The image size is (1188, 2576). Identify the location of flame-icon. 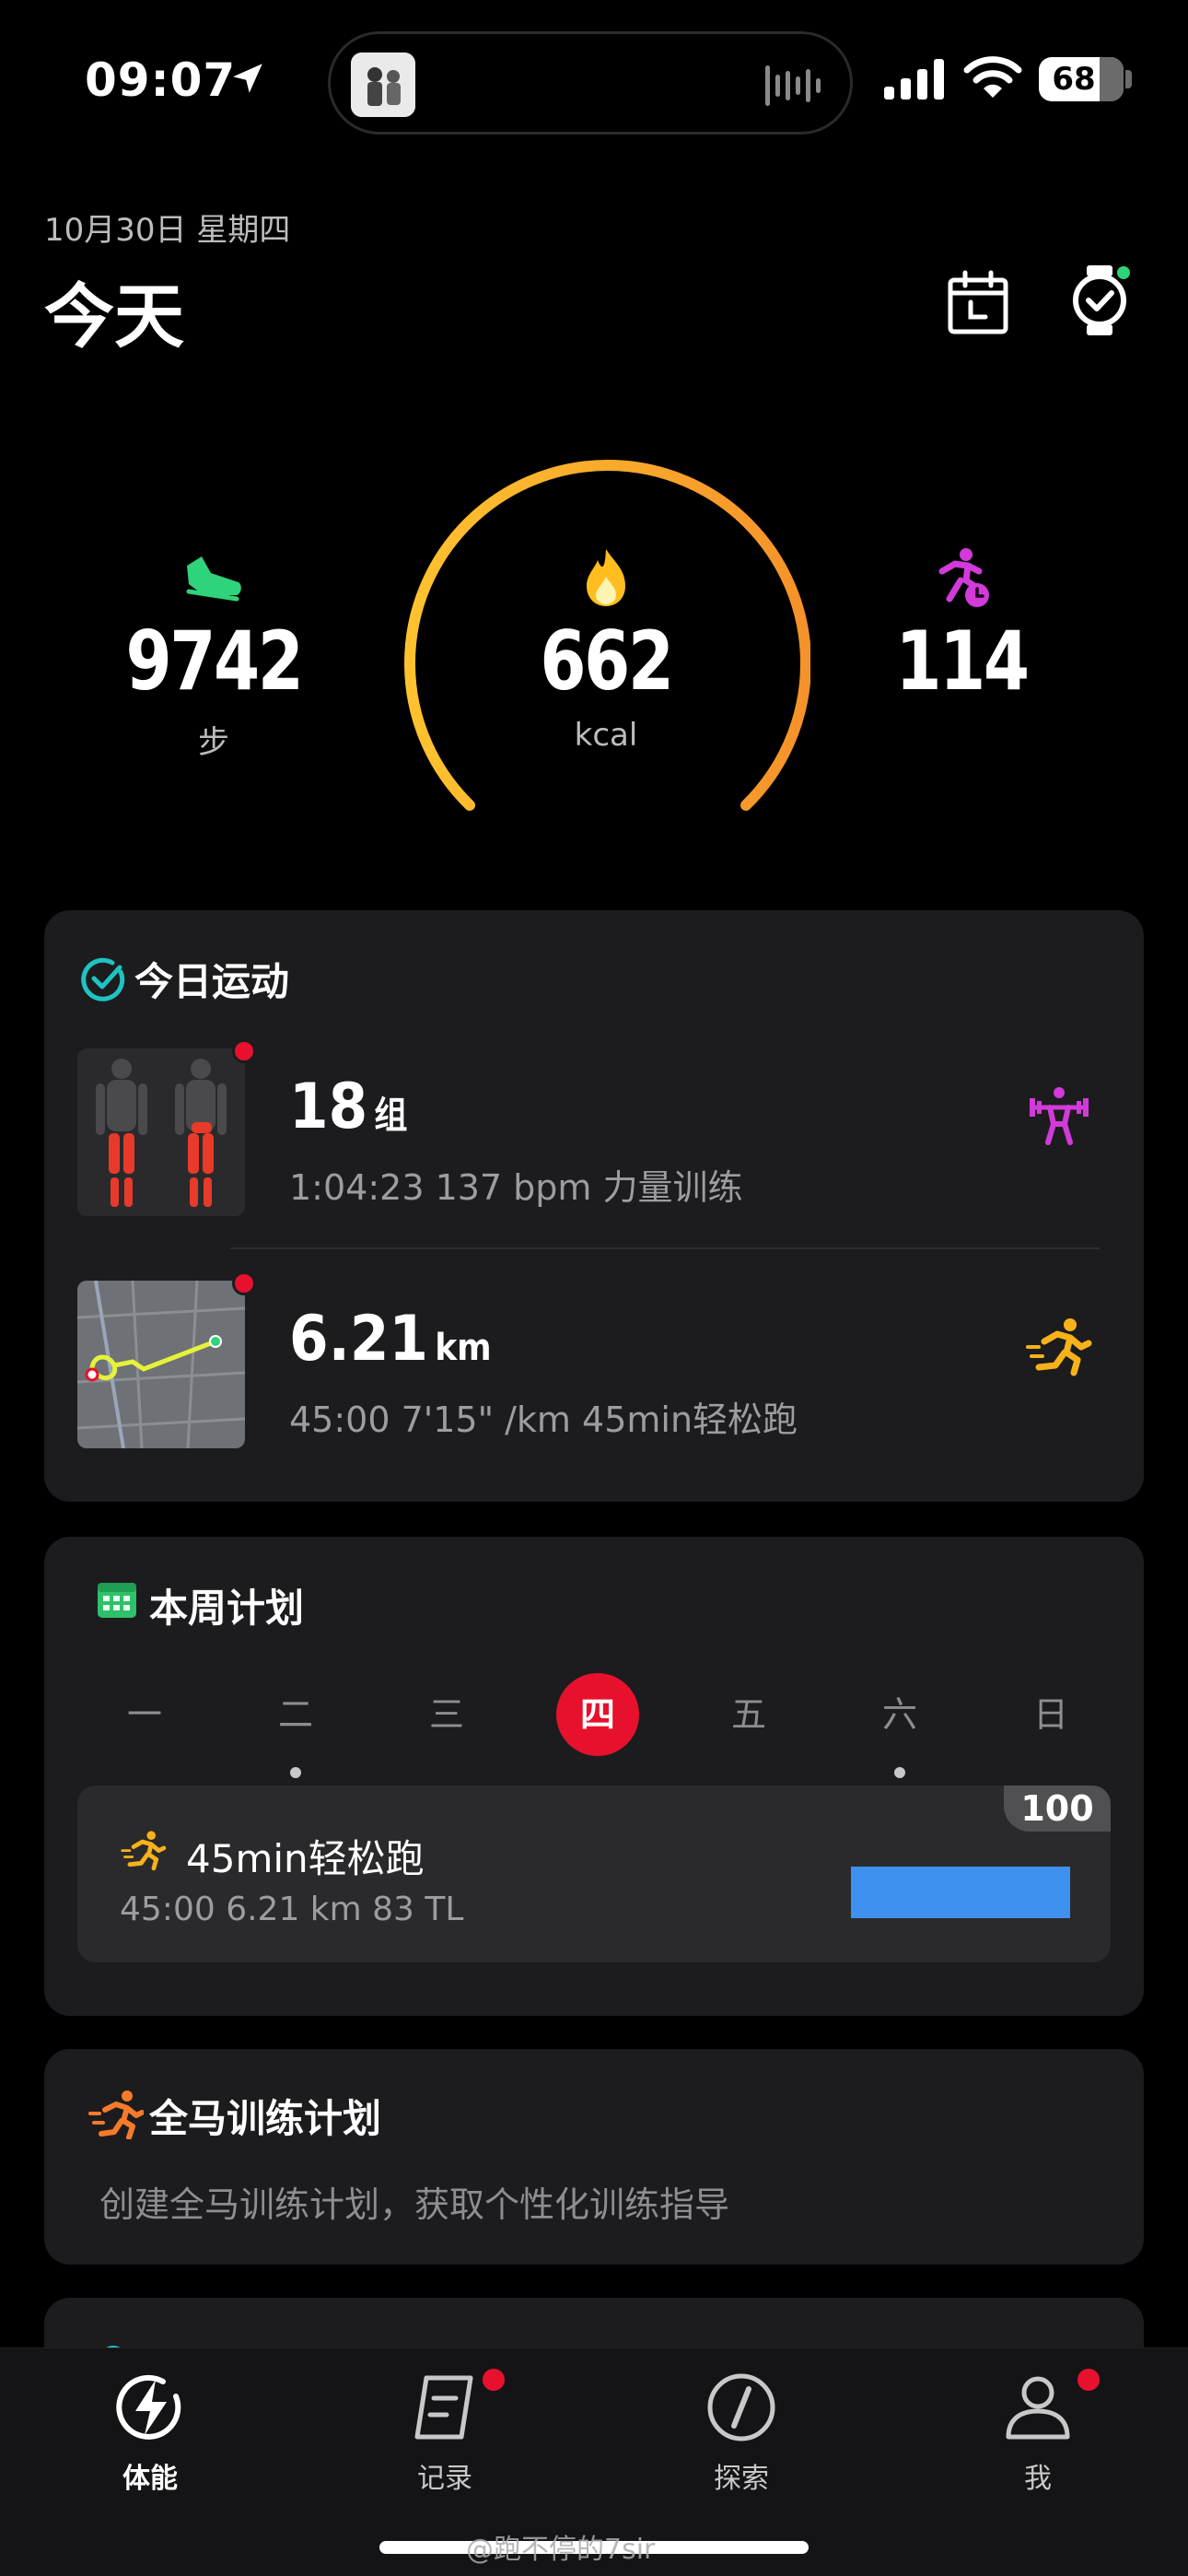
(606, 577).